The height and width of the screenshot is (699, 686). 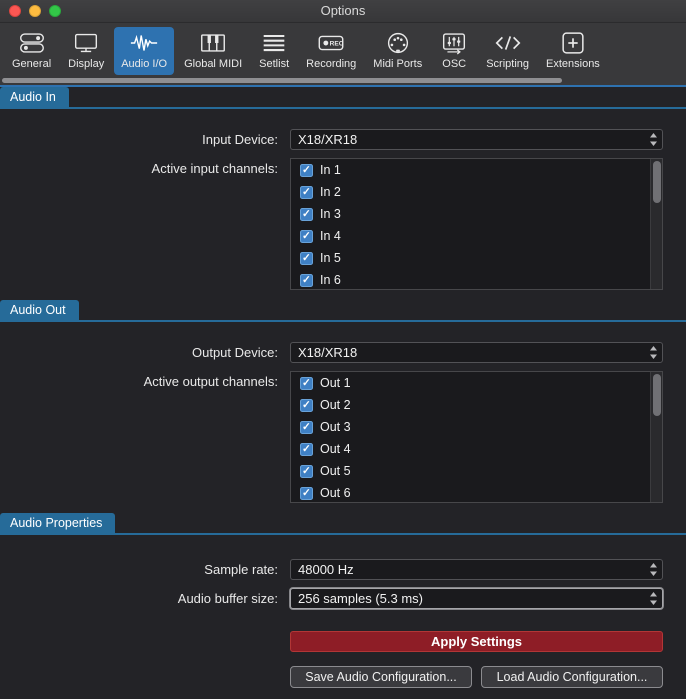 I want to click on toolbar-item-recording: REC Recording, so click(x=331, y=51).